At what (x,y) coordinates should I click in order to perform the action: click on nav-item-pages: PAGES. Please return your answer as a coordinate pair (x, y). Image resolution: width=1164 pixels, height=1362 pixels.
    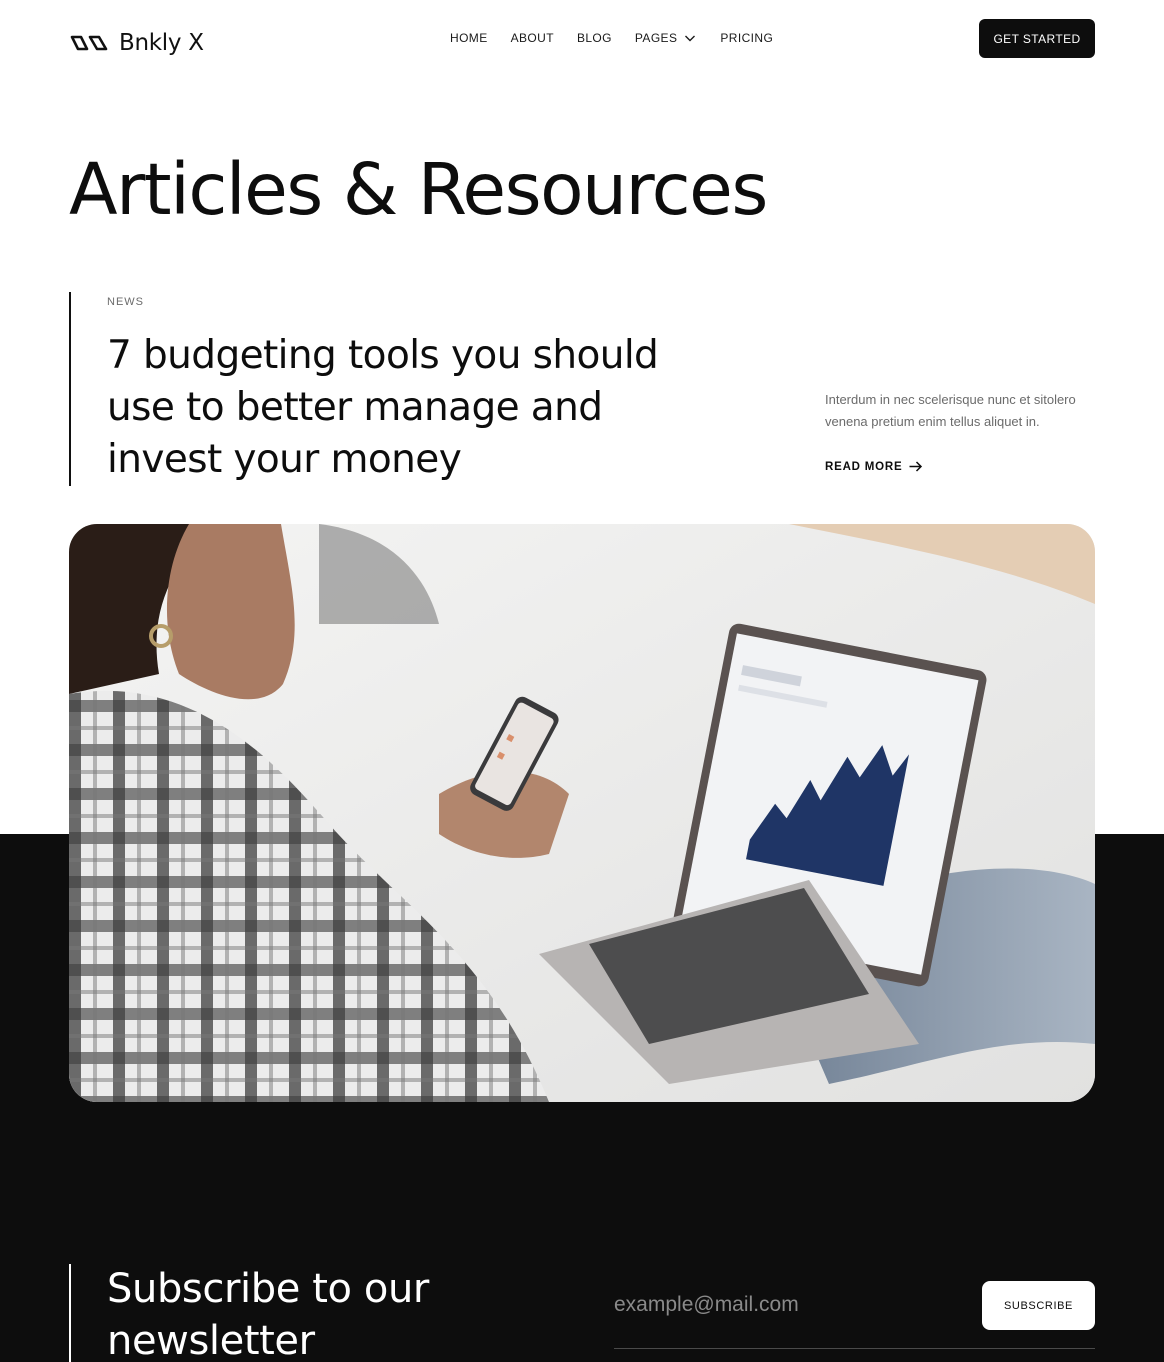
    Looking at the image, I should click on (666, 38).